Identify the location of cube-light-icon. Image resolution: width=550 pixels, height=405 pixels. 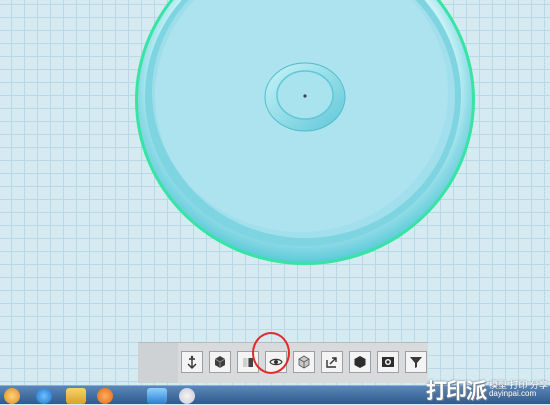
(304, 362).